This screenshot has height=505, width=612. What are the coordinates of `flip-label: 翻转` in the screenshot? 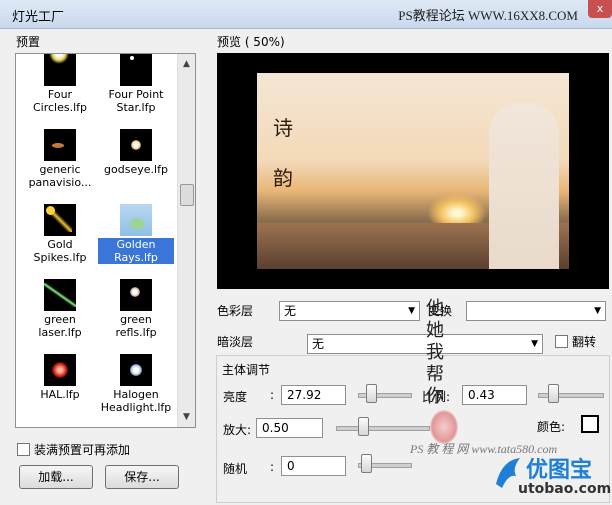 It's located at (584, 342).